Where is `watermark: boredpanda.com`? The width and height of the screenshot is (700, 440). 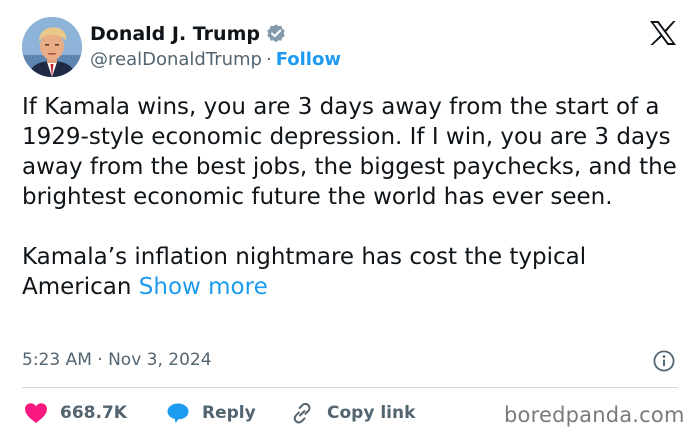
watermark: boredpanda.com is located at coordinates (594, 415).